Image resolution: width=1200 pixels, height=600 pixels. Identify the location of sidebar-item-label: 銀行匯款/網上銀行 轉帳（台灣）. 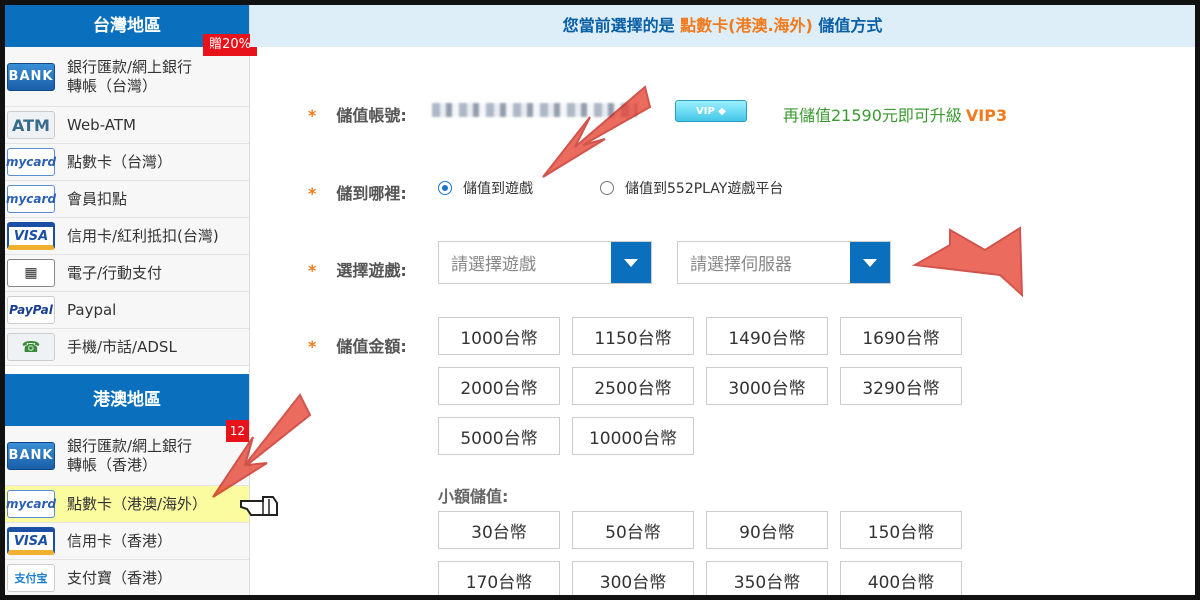
(130, 76).